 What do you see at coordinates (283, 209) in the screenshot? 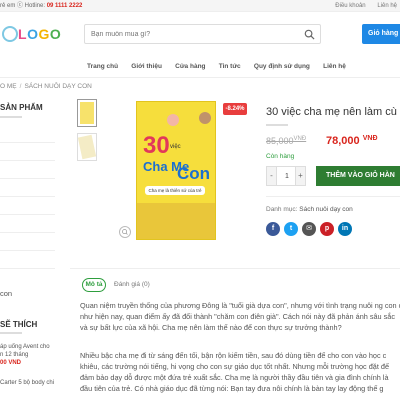
I see `category-label: Danh mục:` at bounding box center [283, 209].